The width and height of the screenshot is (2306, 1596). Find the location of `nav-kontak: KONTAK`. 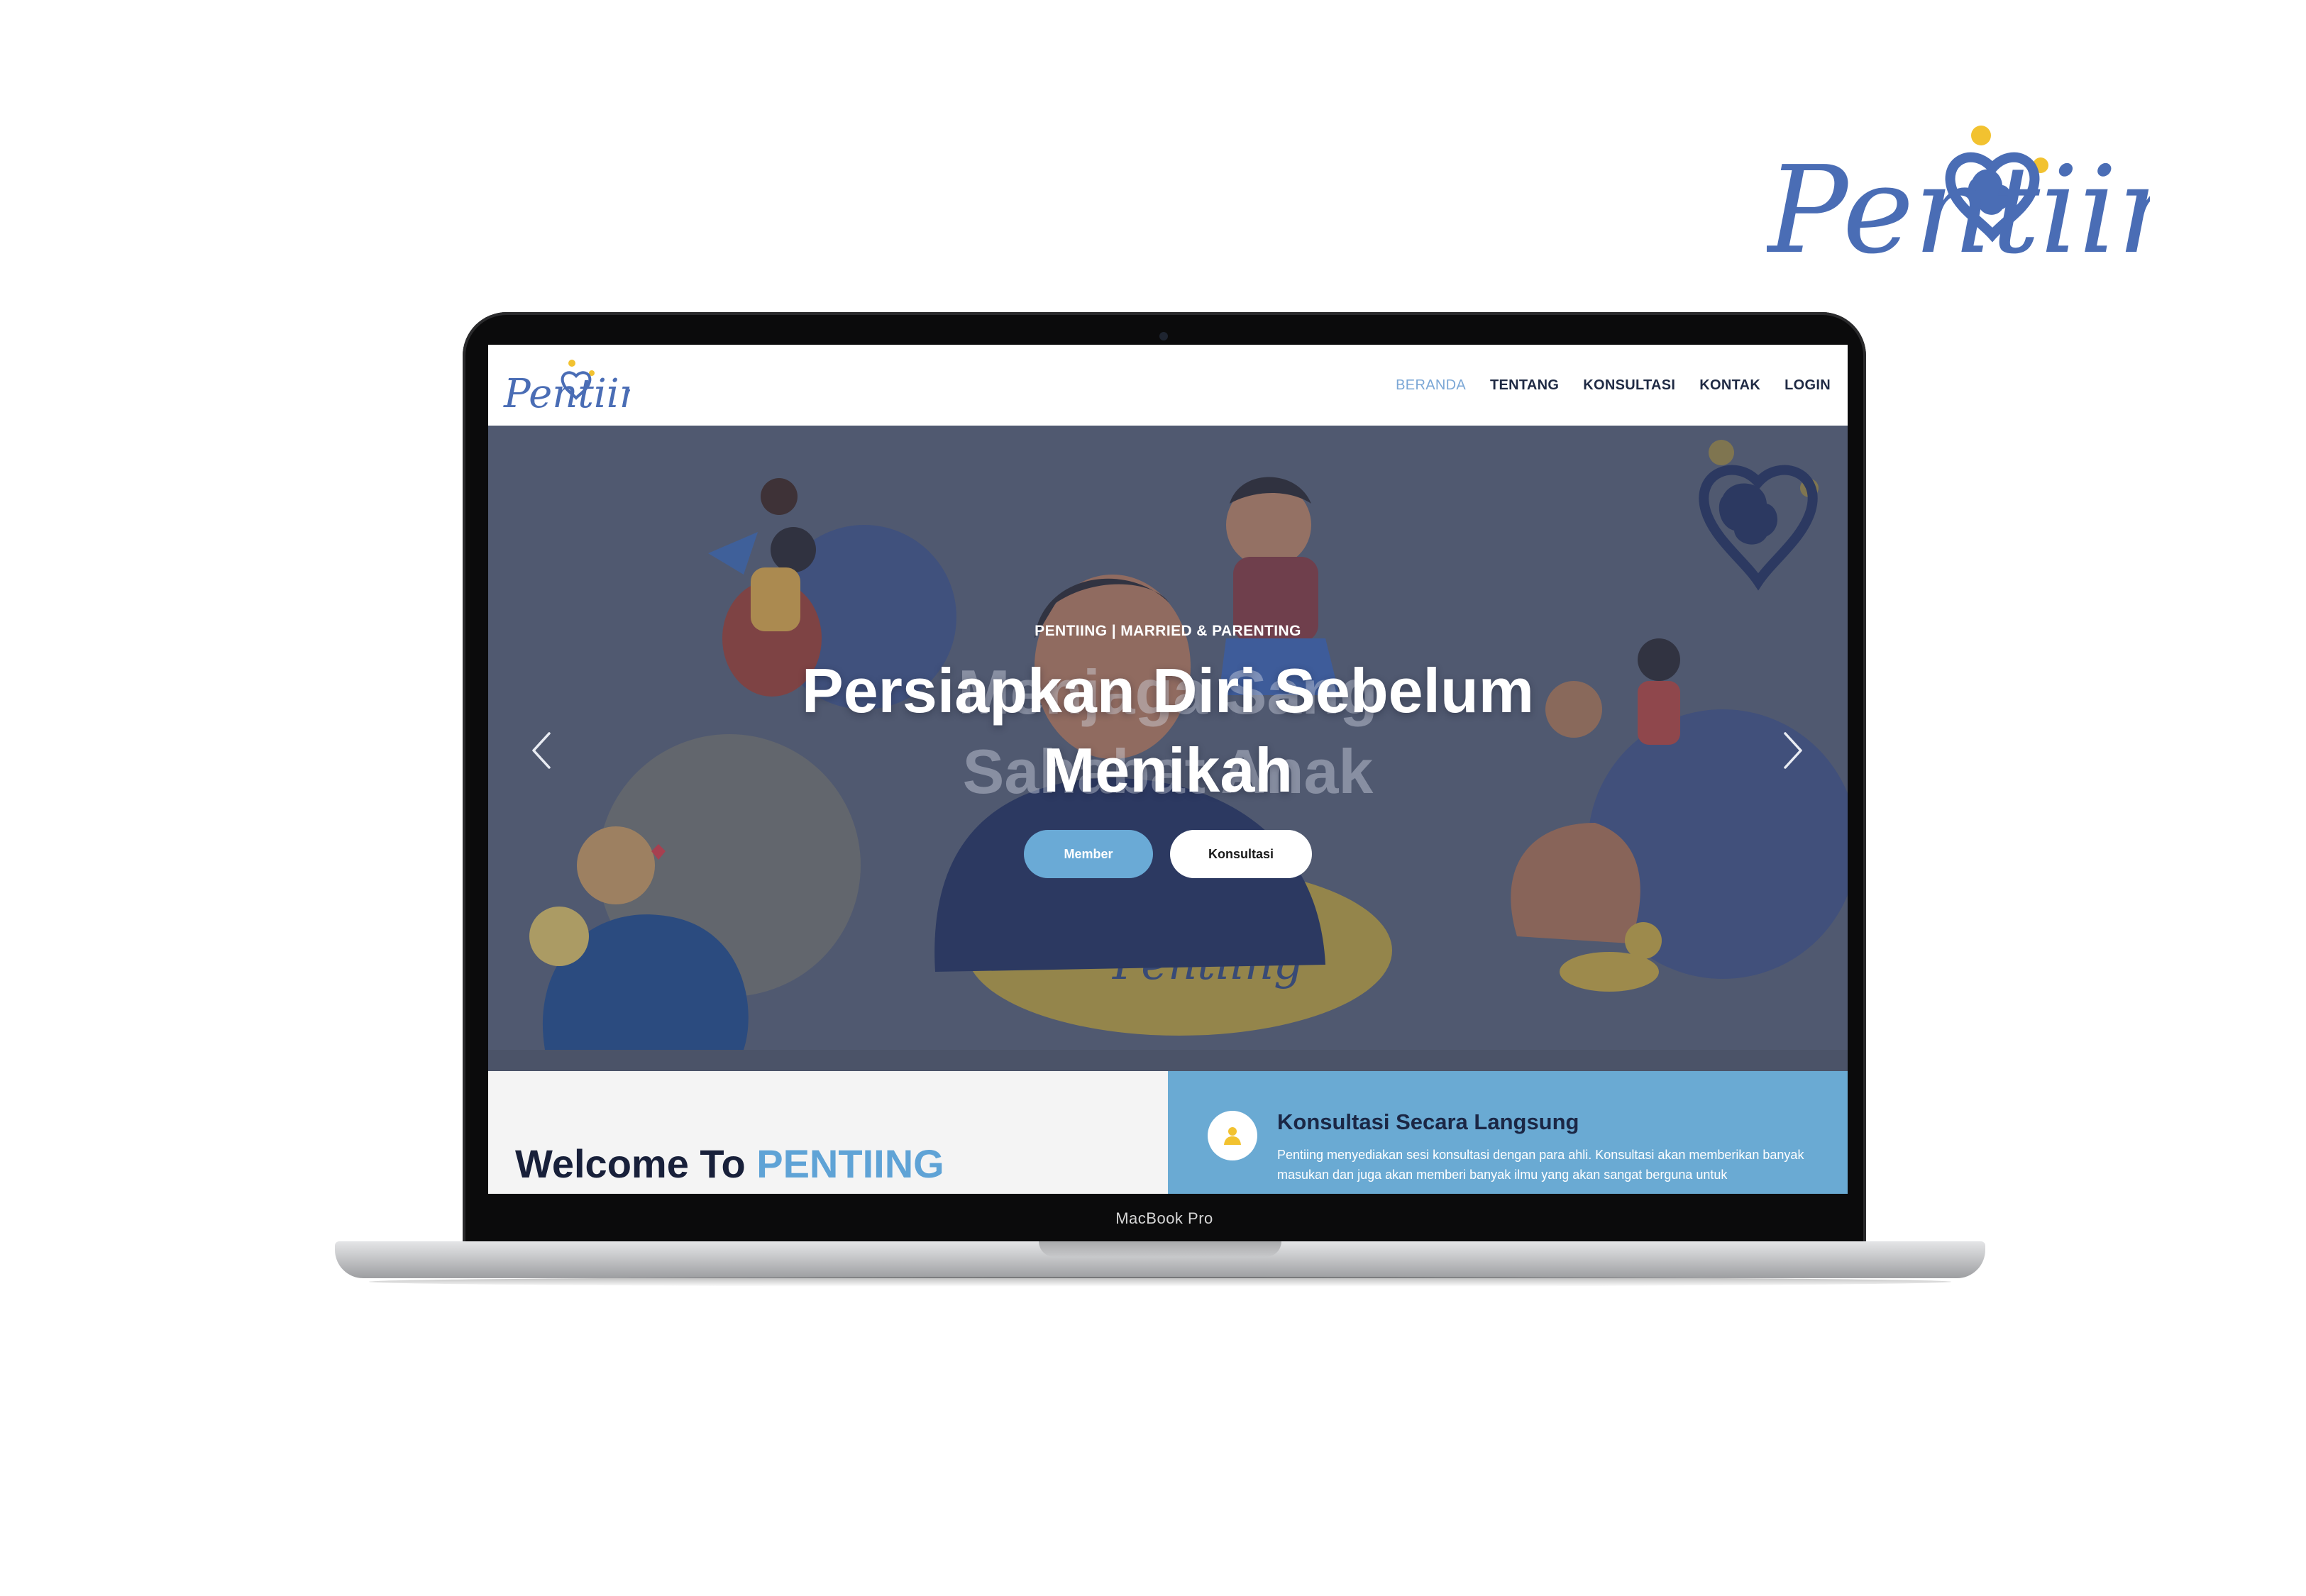

nav-kontak: KONTAK is located at coordinates (1729, 385).